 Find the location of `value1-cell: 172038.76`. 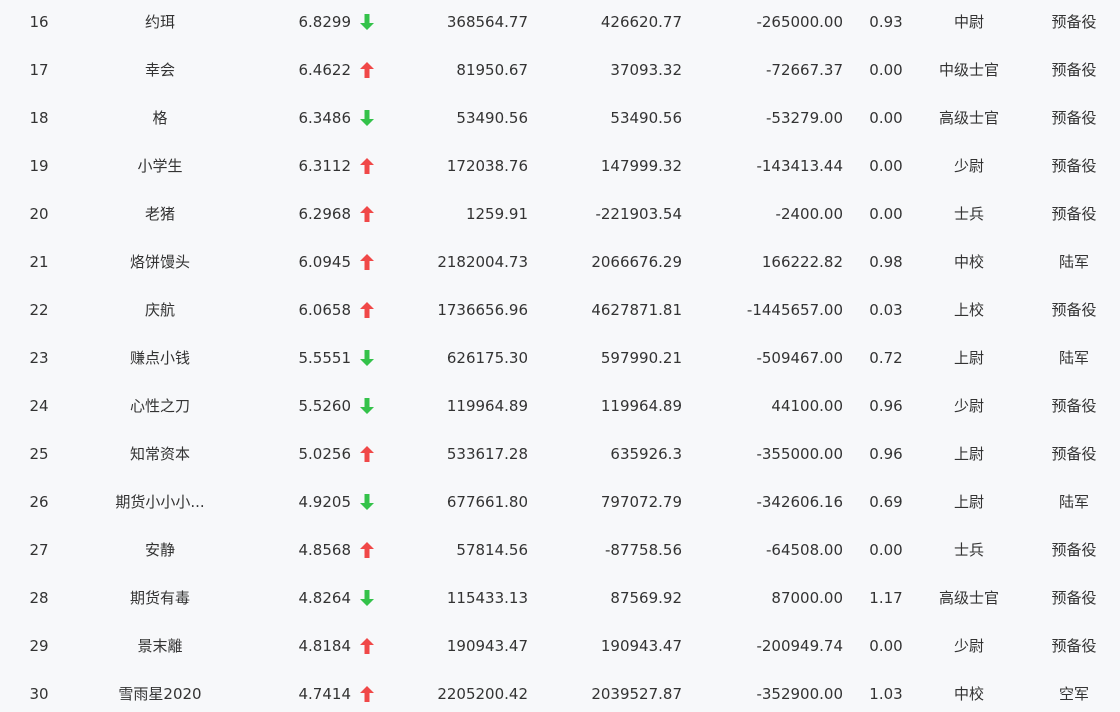

value1-cell: 172038.76 is located at coordinates (487, 166).